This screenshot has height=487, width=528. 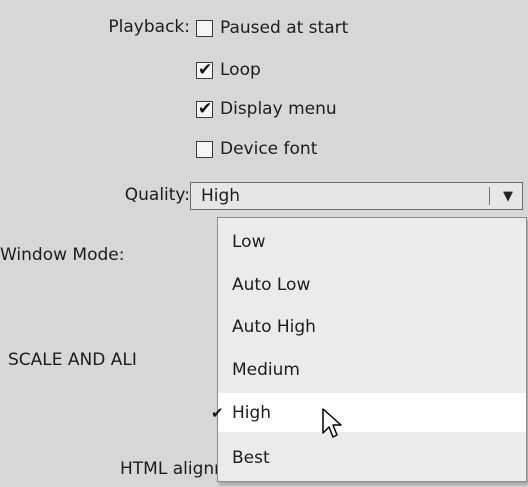 I want to click on quality-select: High ▼, so click(x=356, y=196).